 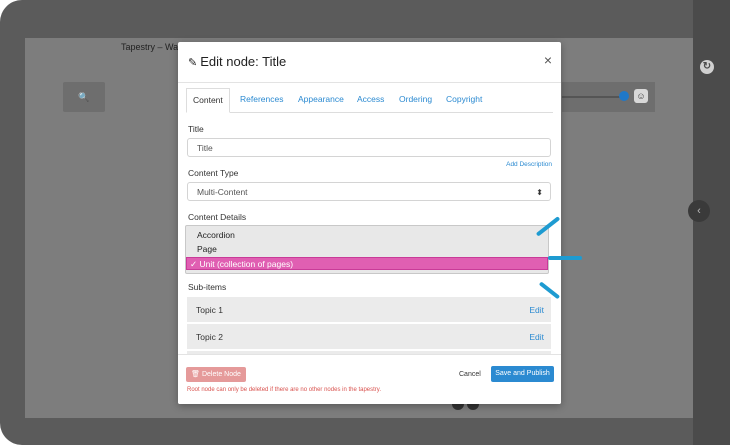 What do you see at coordinates (548, 60) in the screenshot?
I see `close-icon: ×` at bounding box center [548, 60].